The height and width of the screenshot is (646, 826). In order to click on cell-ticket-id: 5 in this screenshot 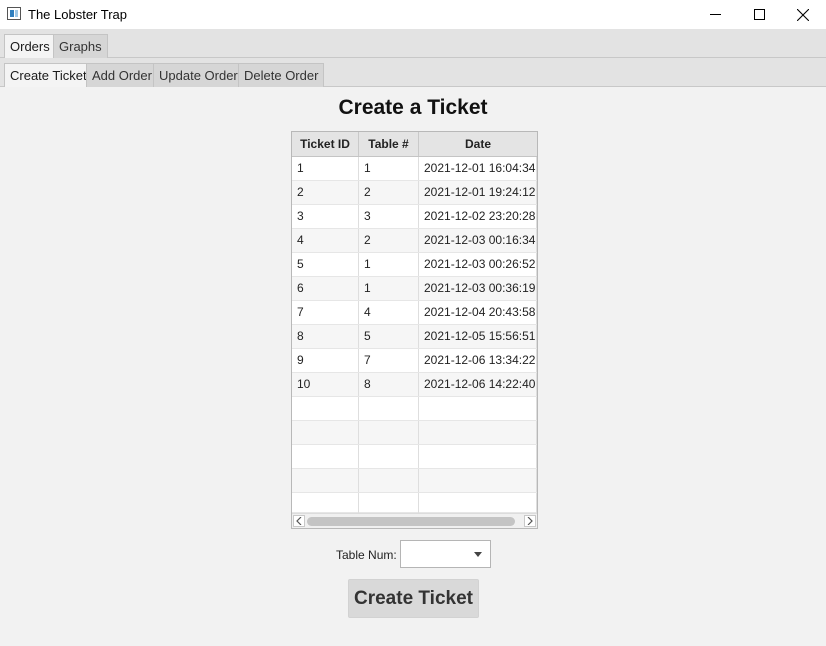, I will do `click(325, 264)`.